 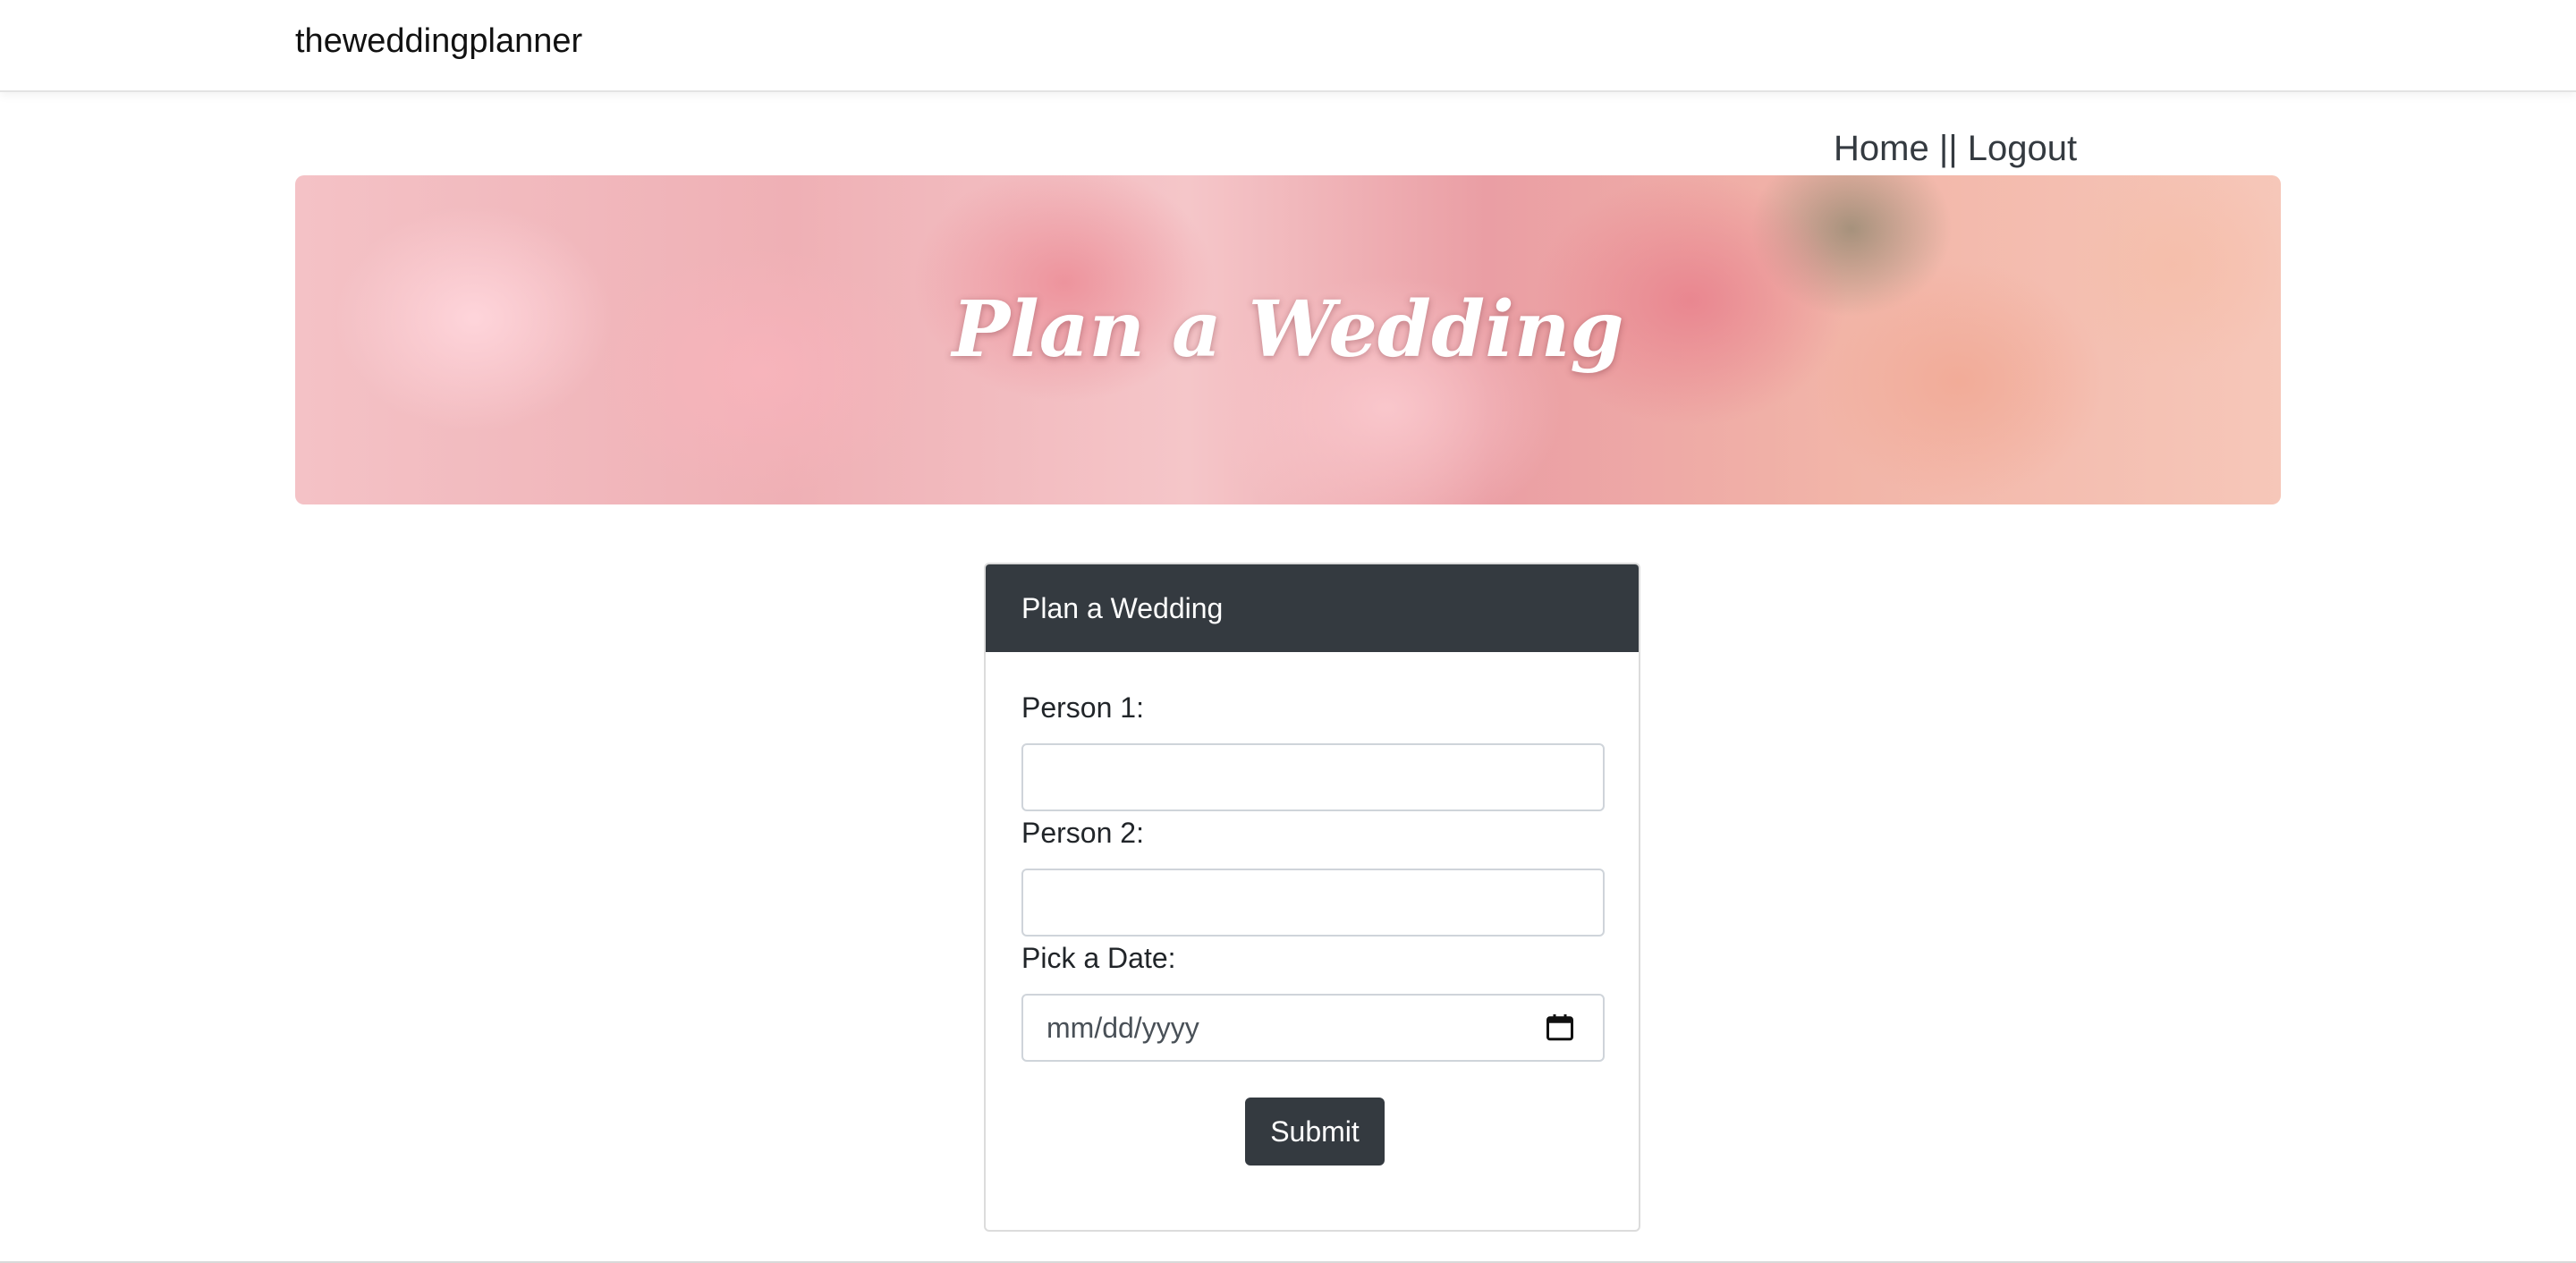 I want to click on person2-input, so click(x=1313, y=903).